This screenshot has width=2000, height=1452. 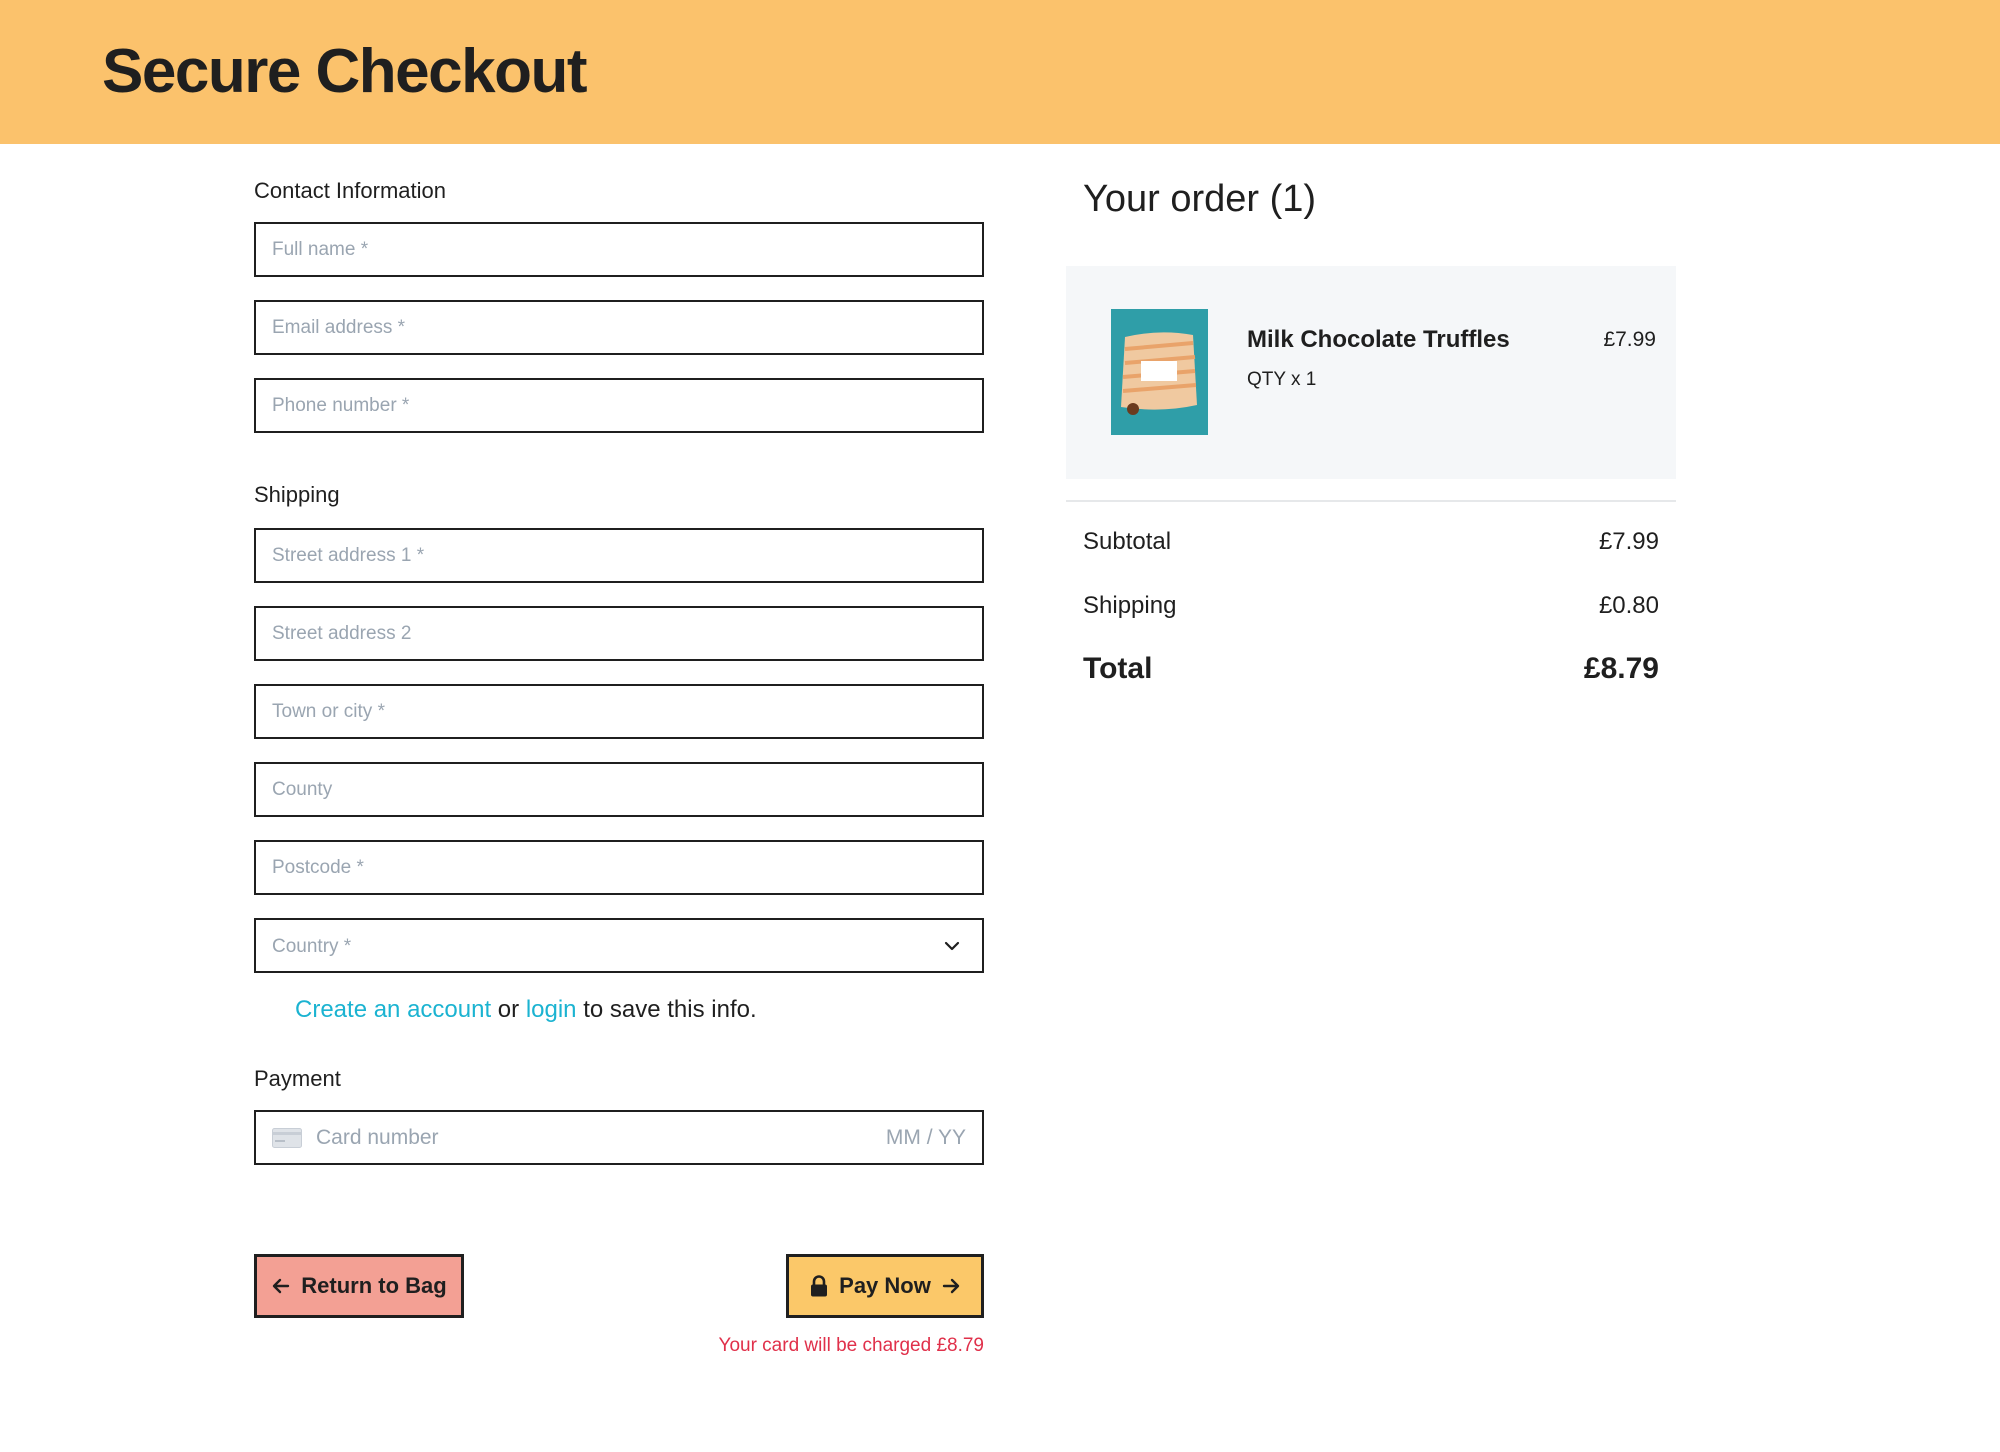 I want to click on street-address-1-field, so click(x=619, y=555).